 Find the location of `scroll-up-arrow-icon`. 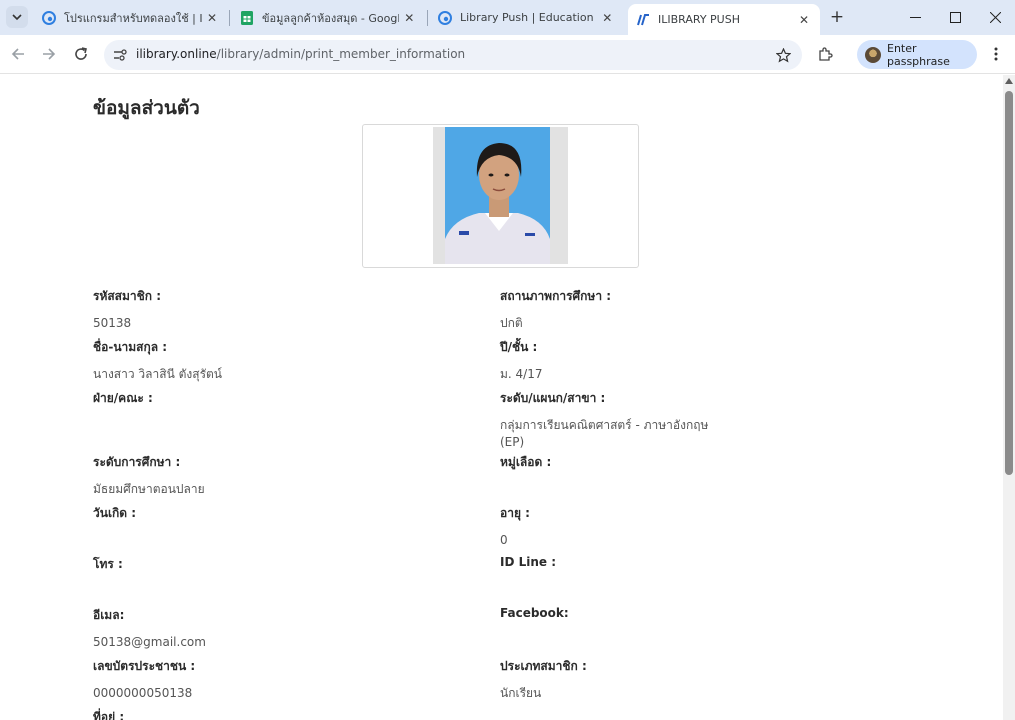

scroll-up-arrow-icon is located at coordinates (1009, 81).